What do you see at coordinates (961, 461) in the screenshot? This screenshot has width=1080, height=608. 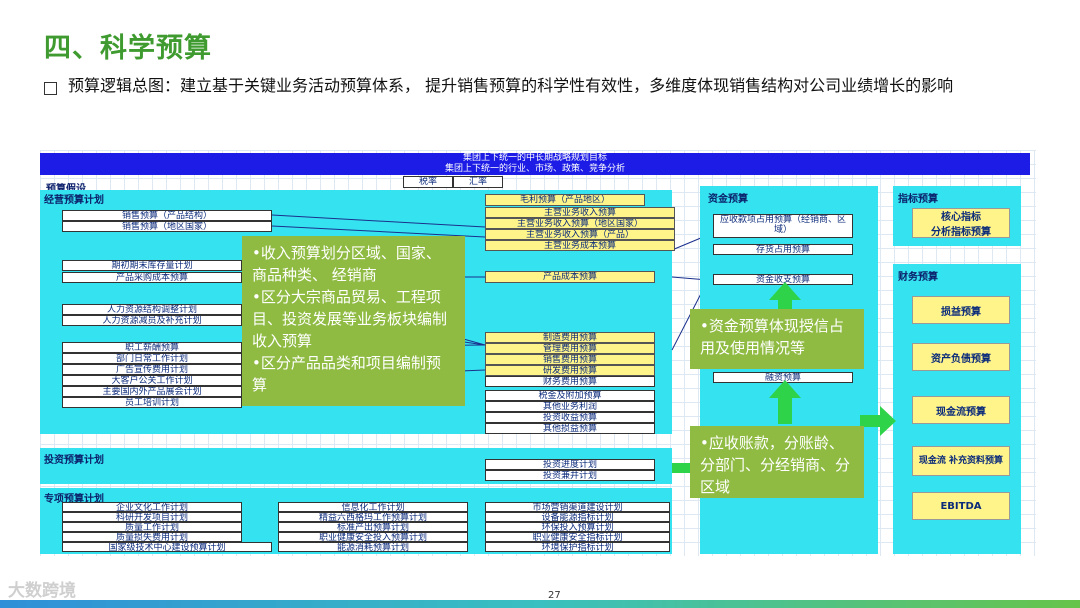 I see `finance-box: 现金流 补充资料预算` at bounding box center [961, 461].